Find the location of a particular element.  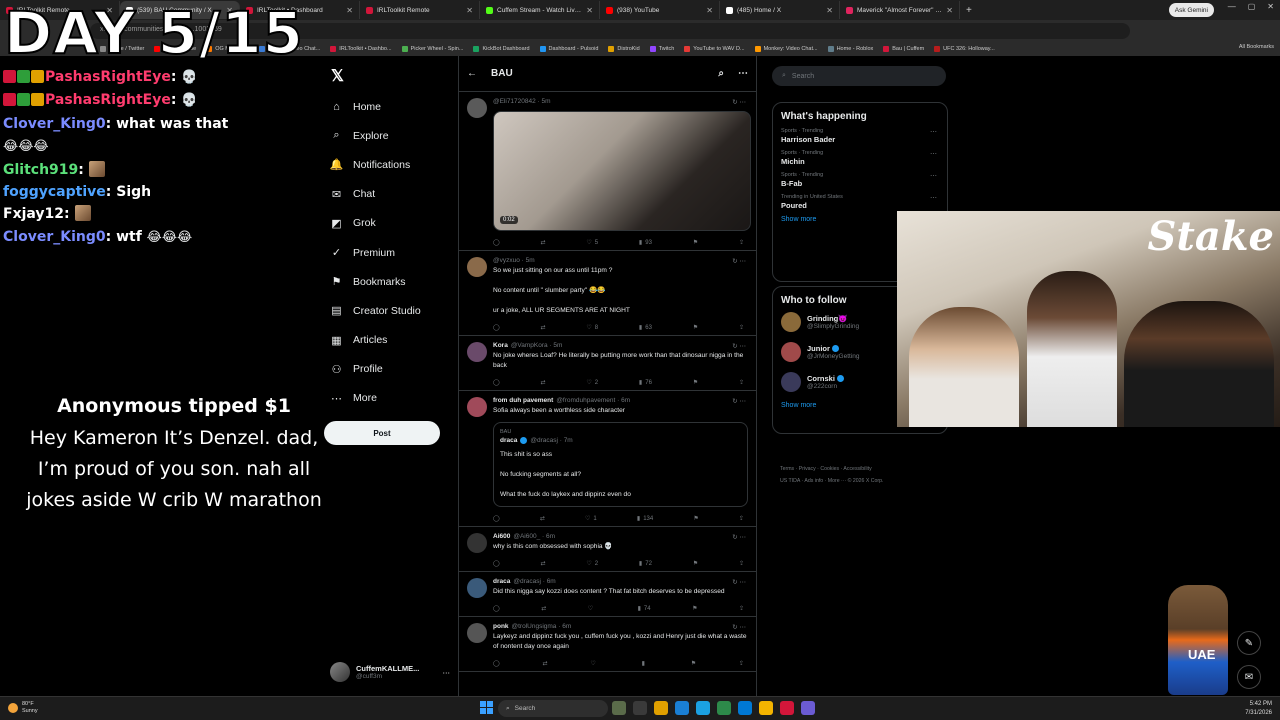

store-icon is located at coordinates (703, 708).